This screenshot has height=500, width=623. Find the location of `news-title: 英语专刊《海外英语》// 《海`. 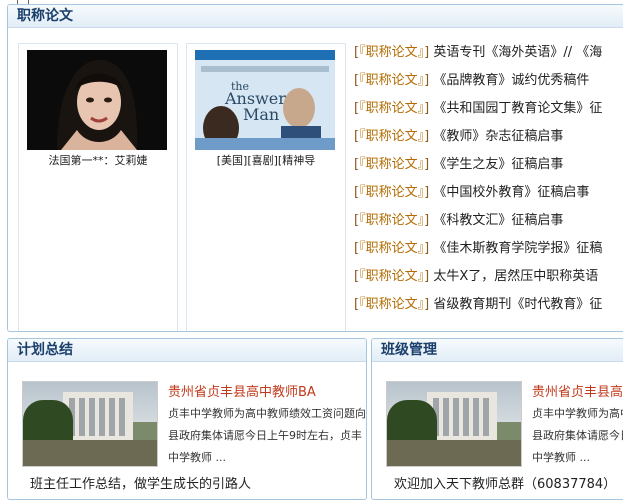

news-title: 英语专刊《海外英语》// 《海 is located at coordinates (517, 52).